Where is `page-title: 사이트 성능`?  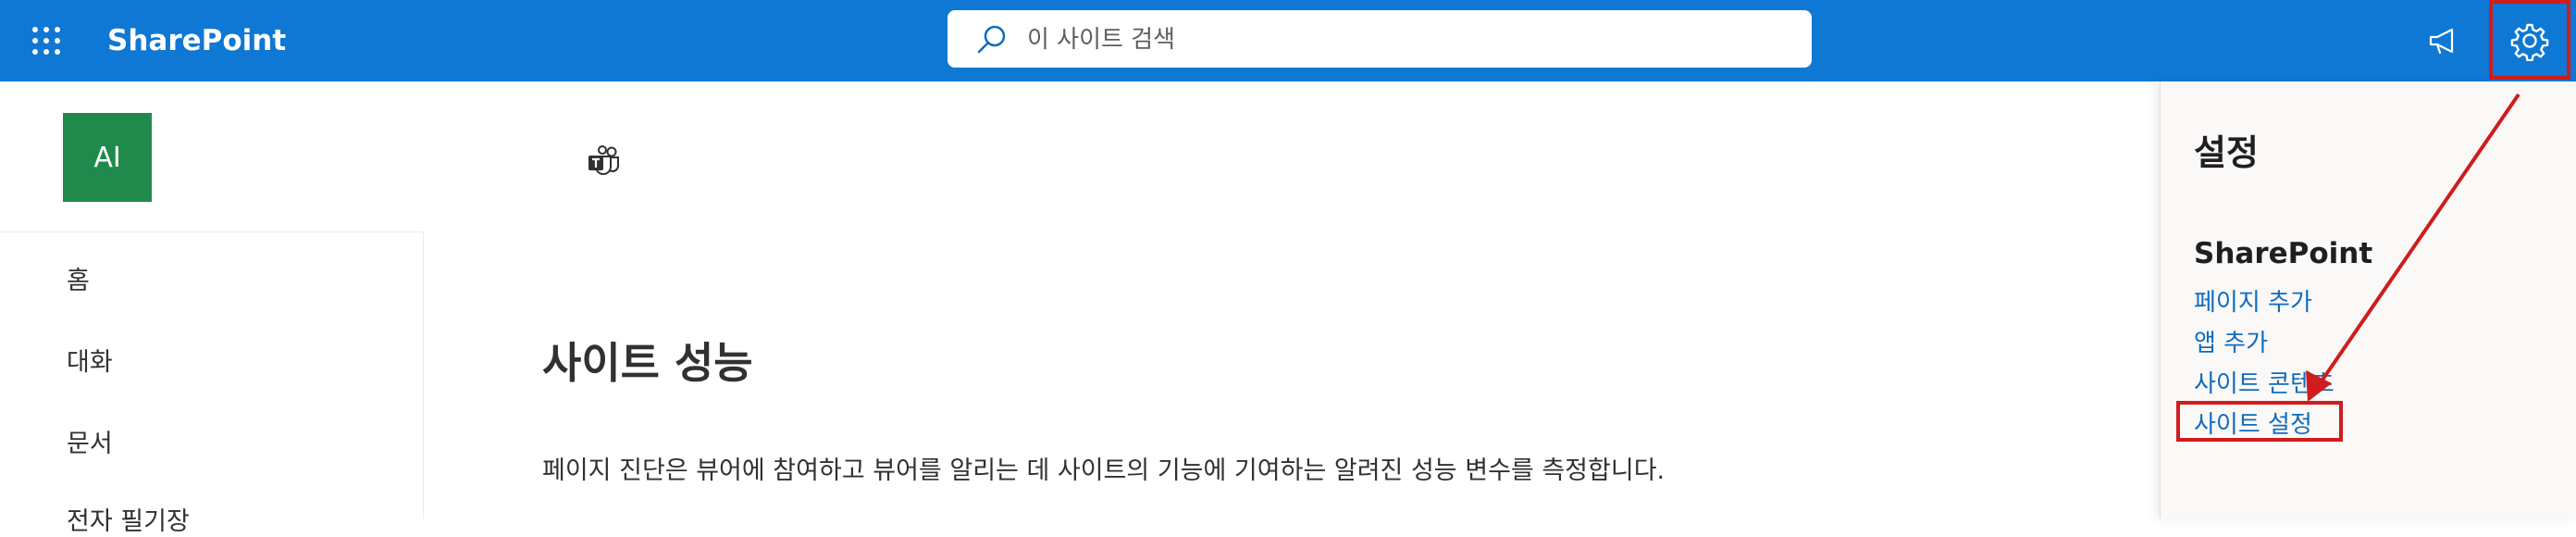
page-title: 사이트 성능 is located at coordinates (648, 363).